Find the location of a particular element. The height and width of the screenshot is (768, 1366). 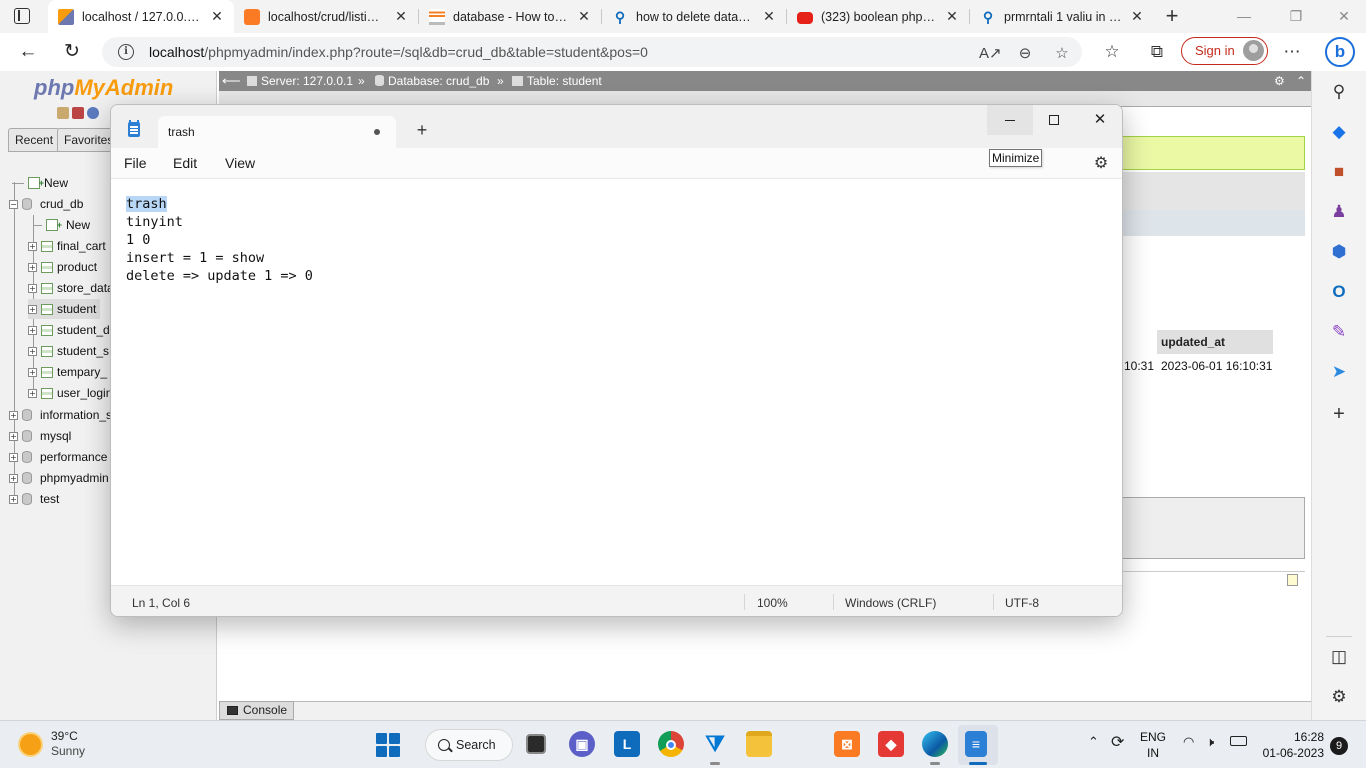

favorites-icon: ☆ is located at coordinates (1112, 52).